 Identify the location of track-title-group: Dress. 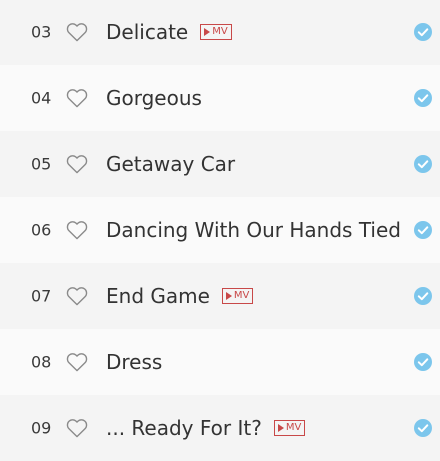
(134, 362).